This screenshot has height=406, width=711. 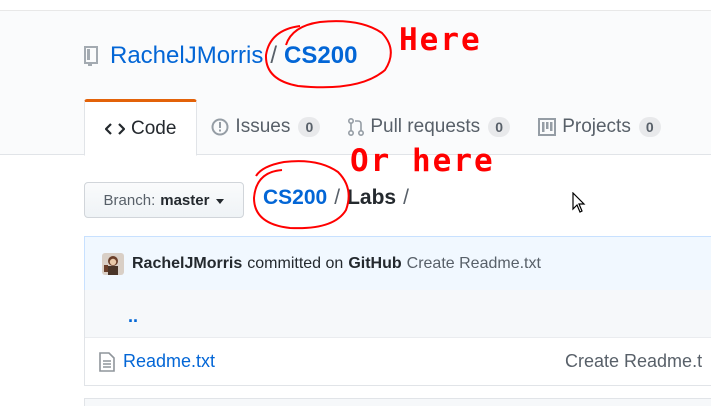 What do you see at coordinates (309, 126) in the screenshot?
I see `issues-count-badge: 0` at bounding box center [309, 126].